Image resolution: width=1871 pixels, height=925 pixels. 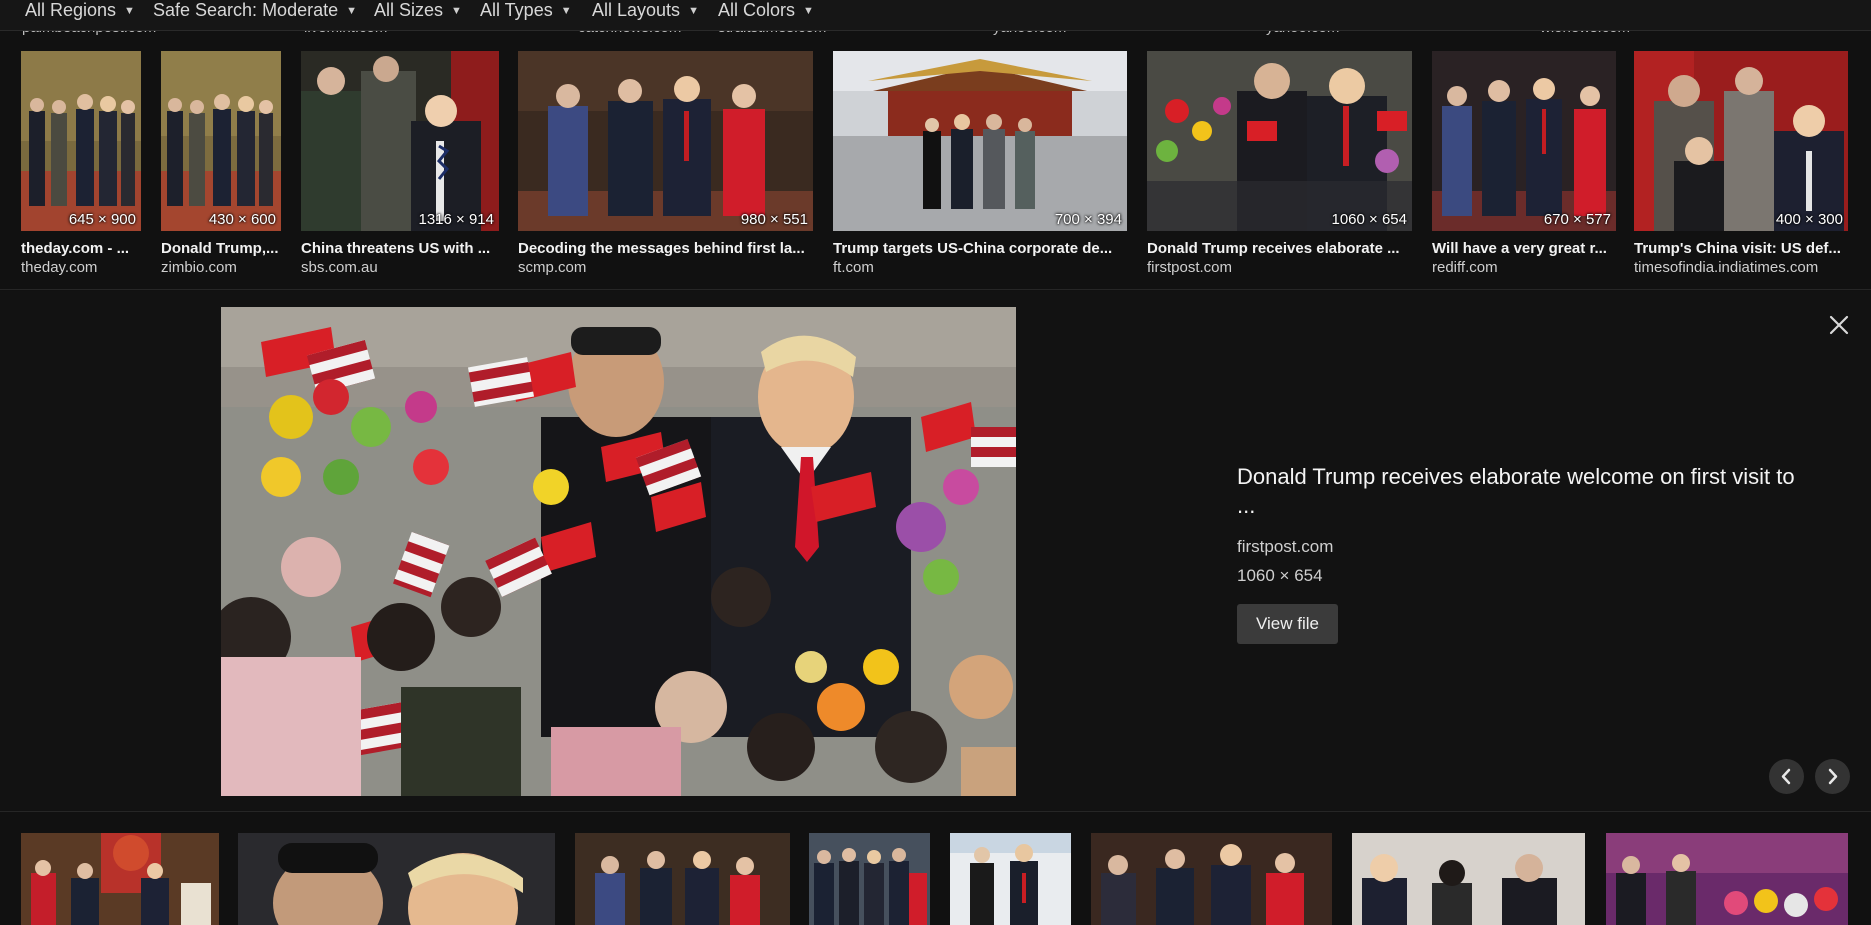 I want to click on image-dimensions: 1060 × 654, so click(x=1369, y=219).